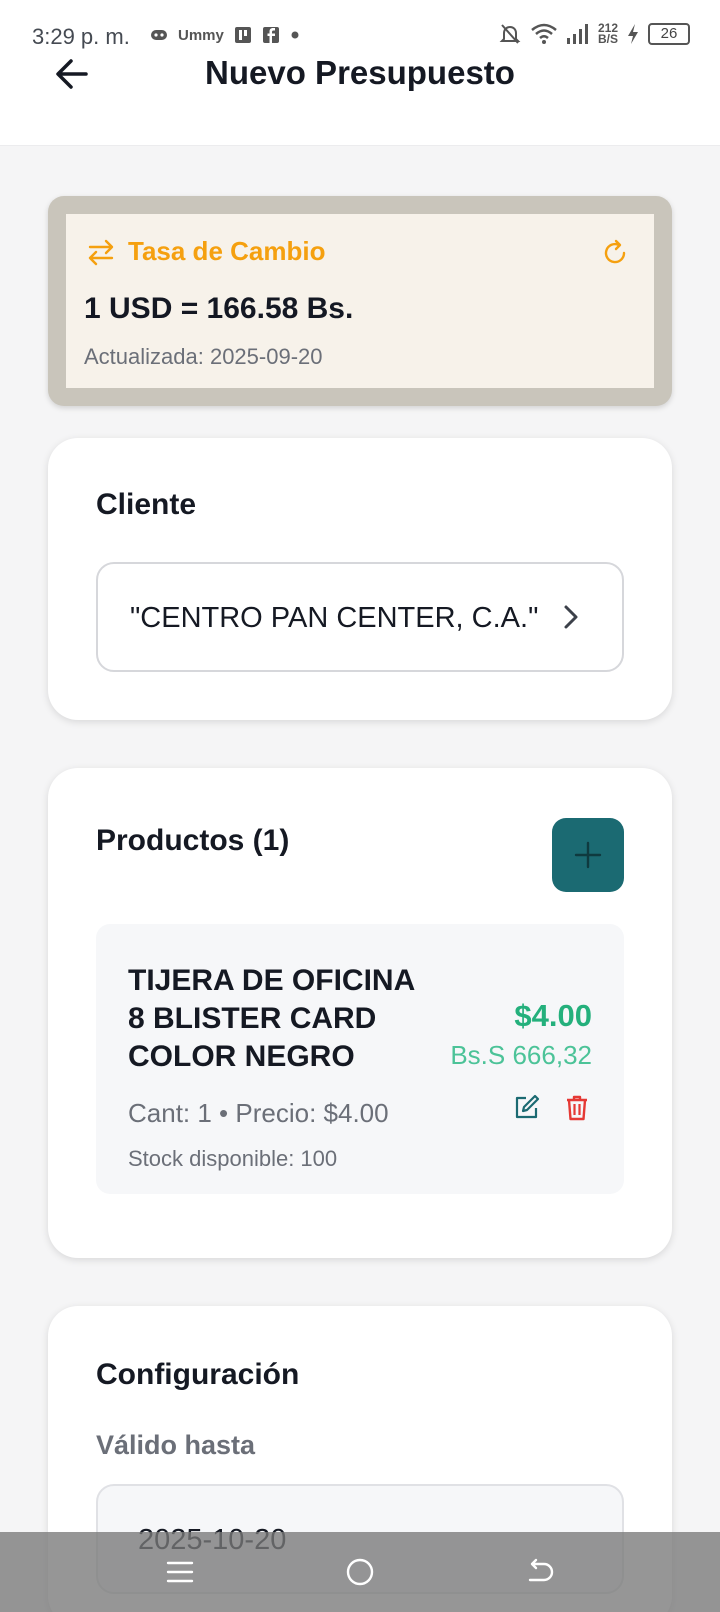 The width and height of the screenshot is (720, 1612). Describe the element at coordinates (360, 36) in the screenshot. I see `status-bar: 3:29 p. m. Ummy 212 B/S 26` at that location.